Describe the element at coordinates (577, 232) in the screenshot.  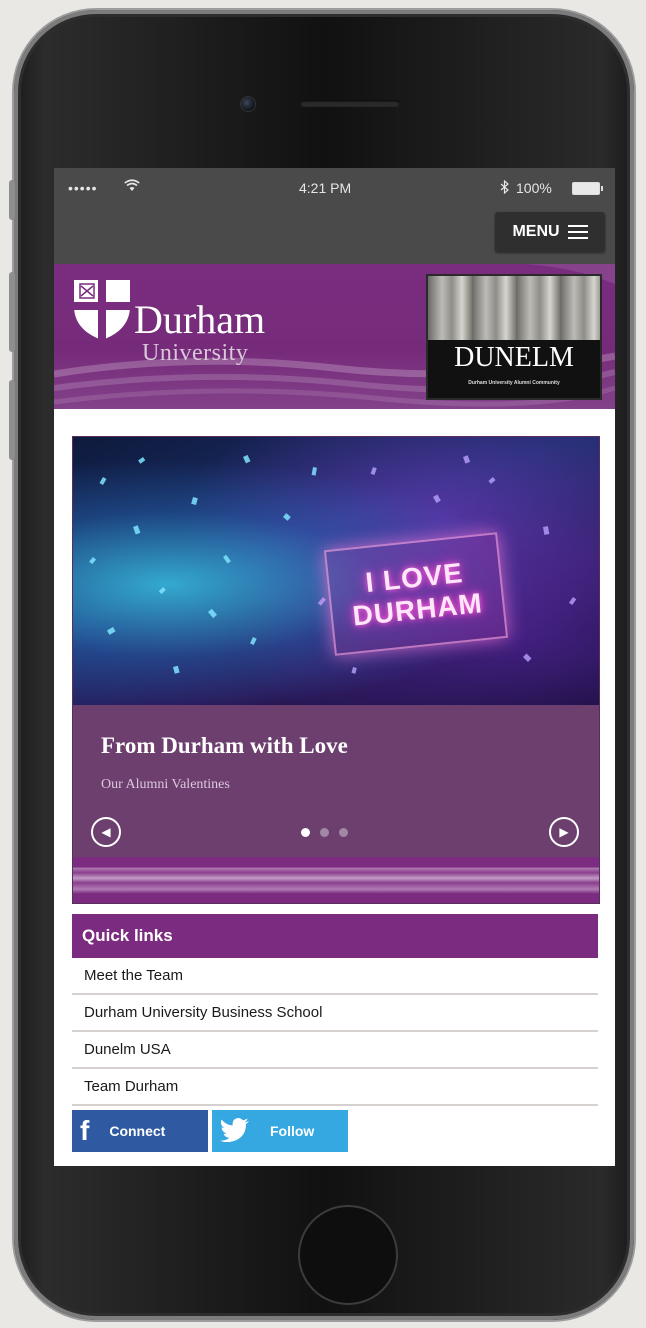
I see `hamburger-icon` at that location.